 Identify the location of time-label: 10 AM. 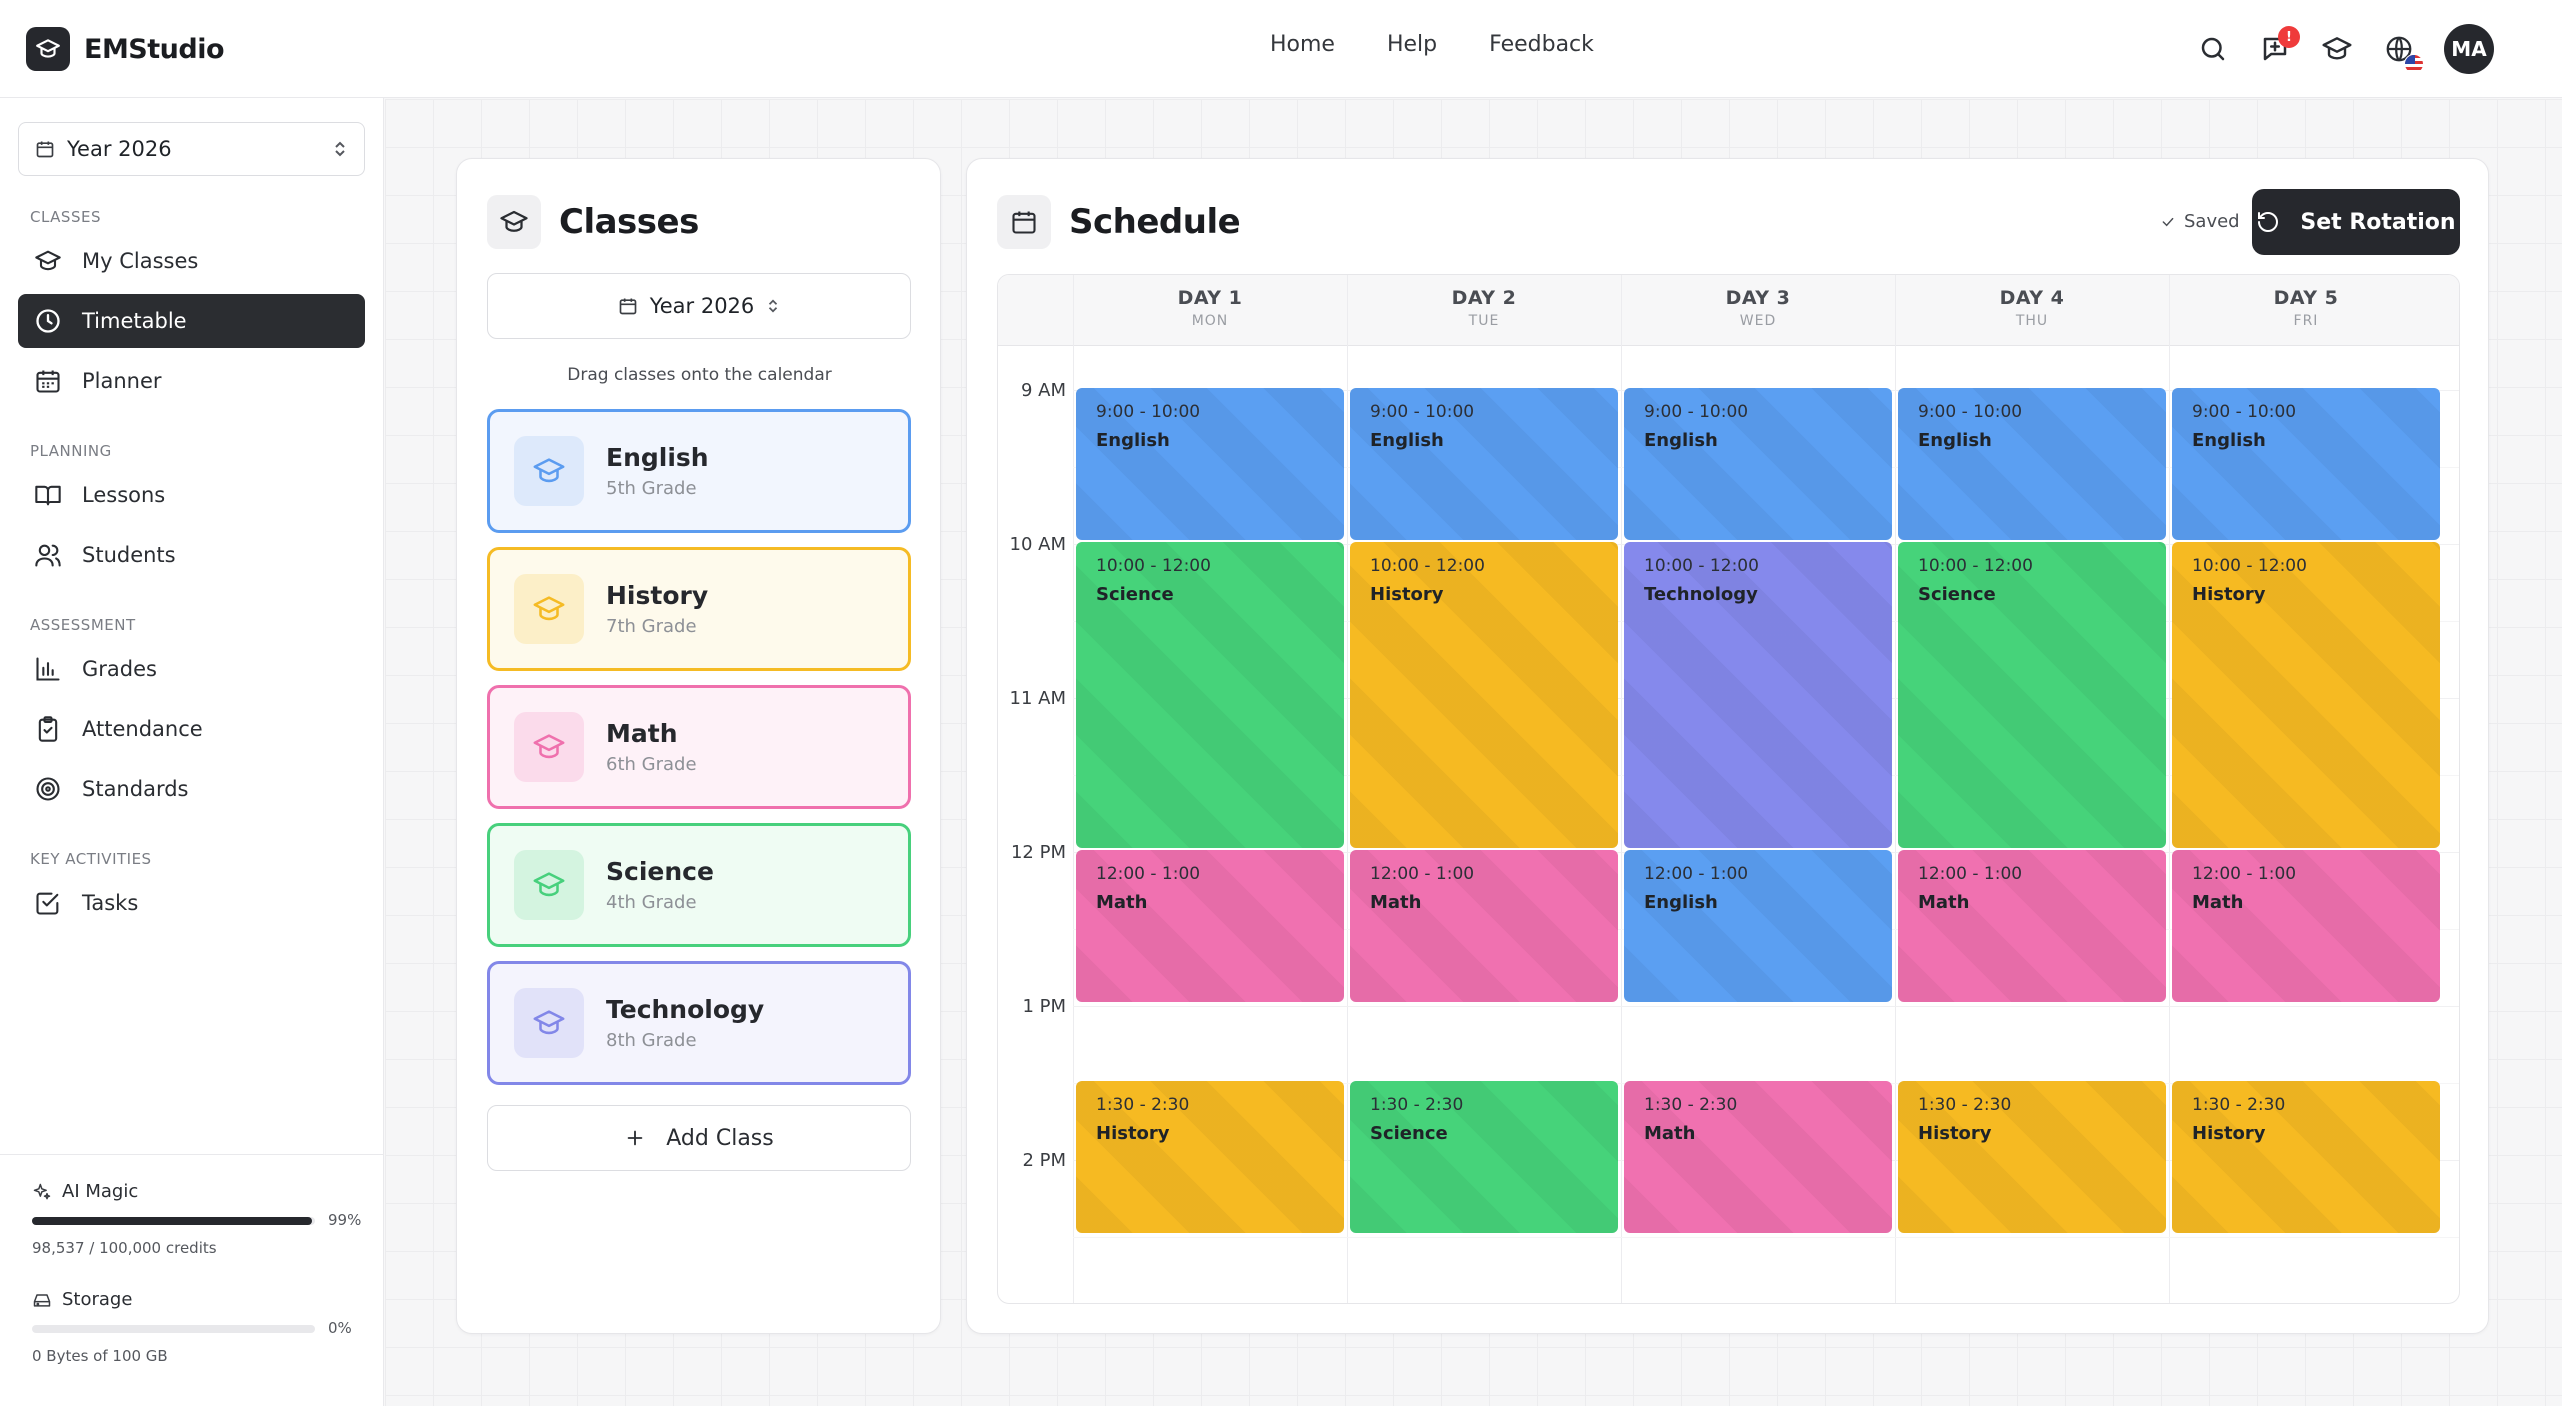
(1037, 544).